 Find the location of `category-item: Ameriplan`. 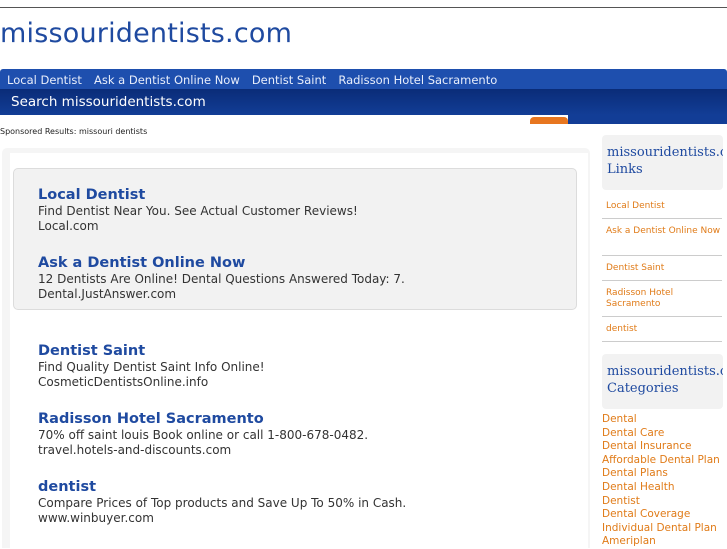

category-item: Ameriplan is located at coordinates (664, 542).